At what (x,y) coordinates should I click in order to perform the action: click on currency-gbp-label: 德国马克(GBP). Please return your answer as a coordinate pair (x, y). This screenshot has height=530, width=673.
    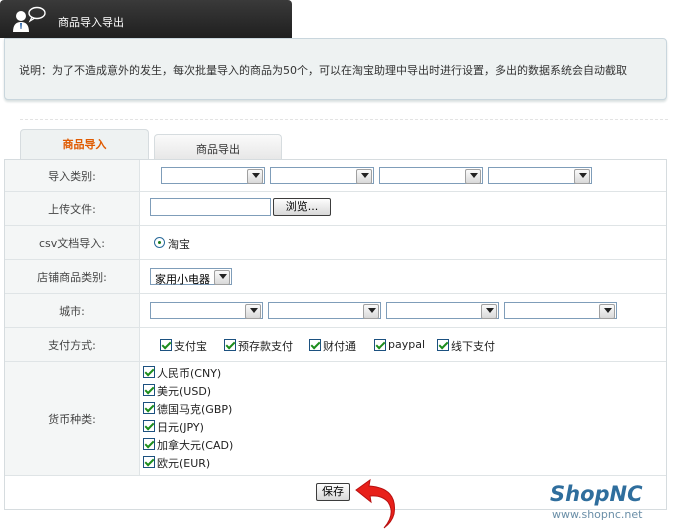
    Looking at the image, I should click on (195, 409).